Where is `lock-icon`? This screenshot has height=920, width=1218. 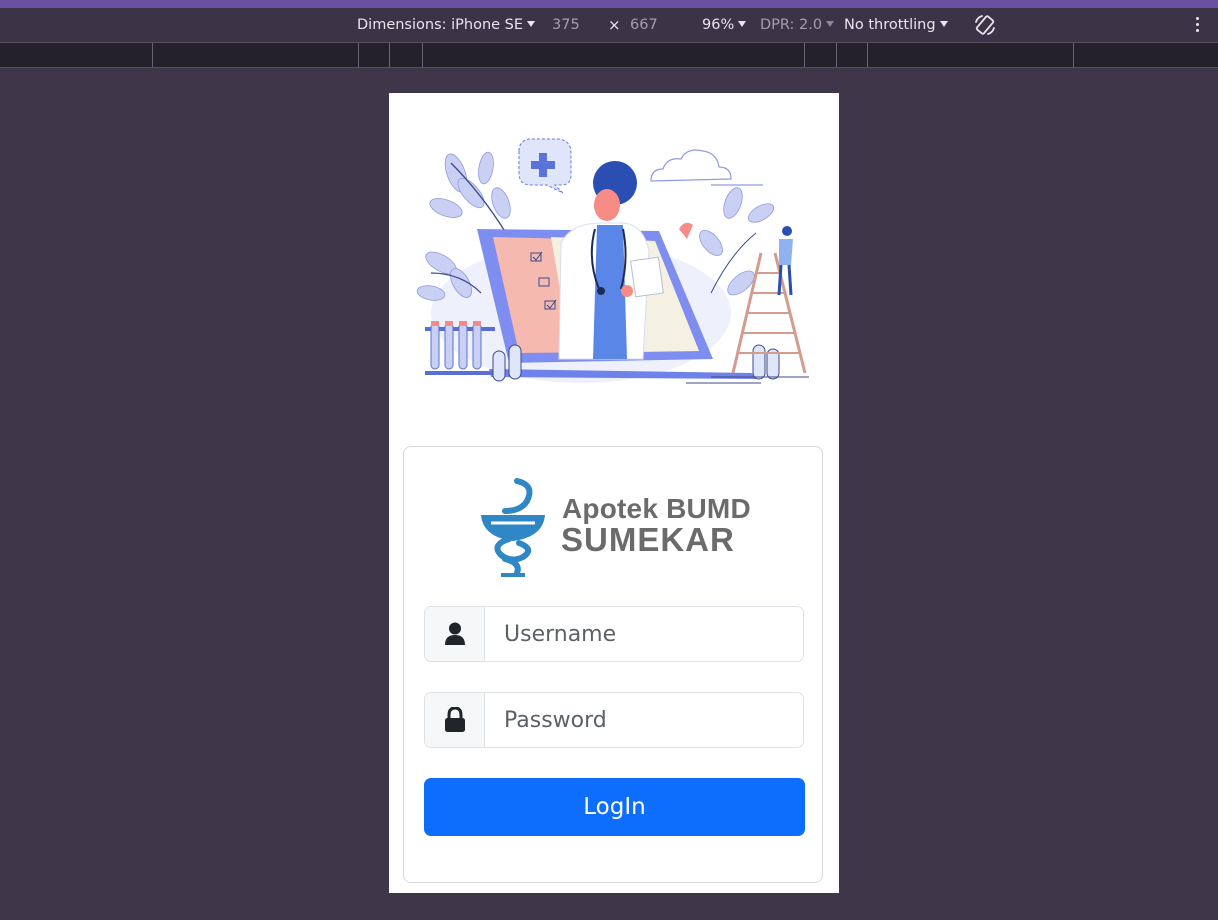
lock-icon is located at coordinates (455, 720).